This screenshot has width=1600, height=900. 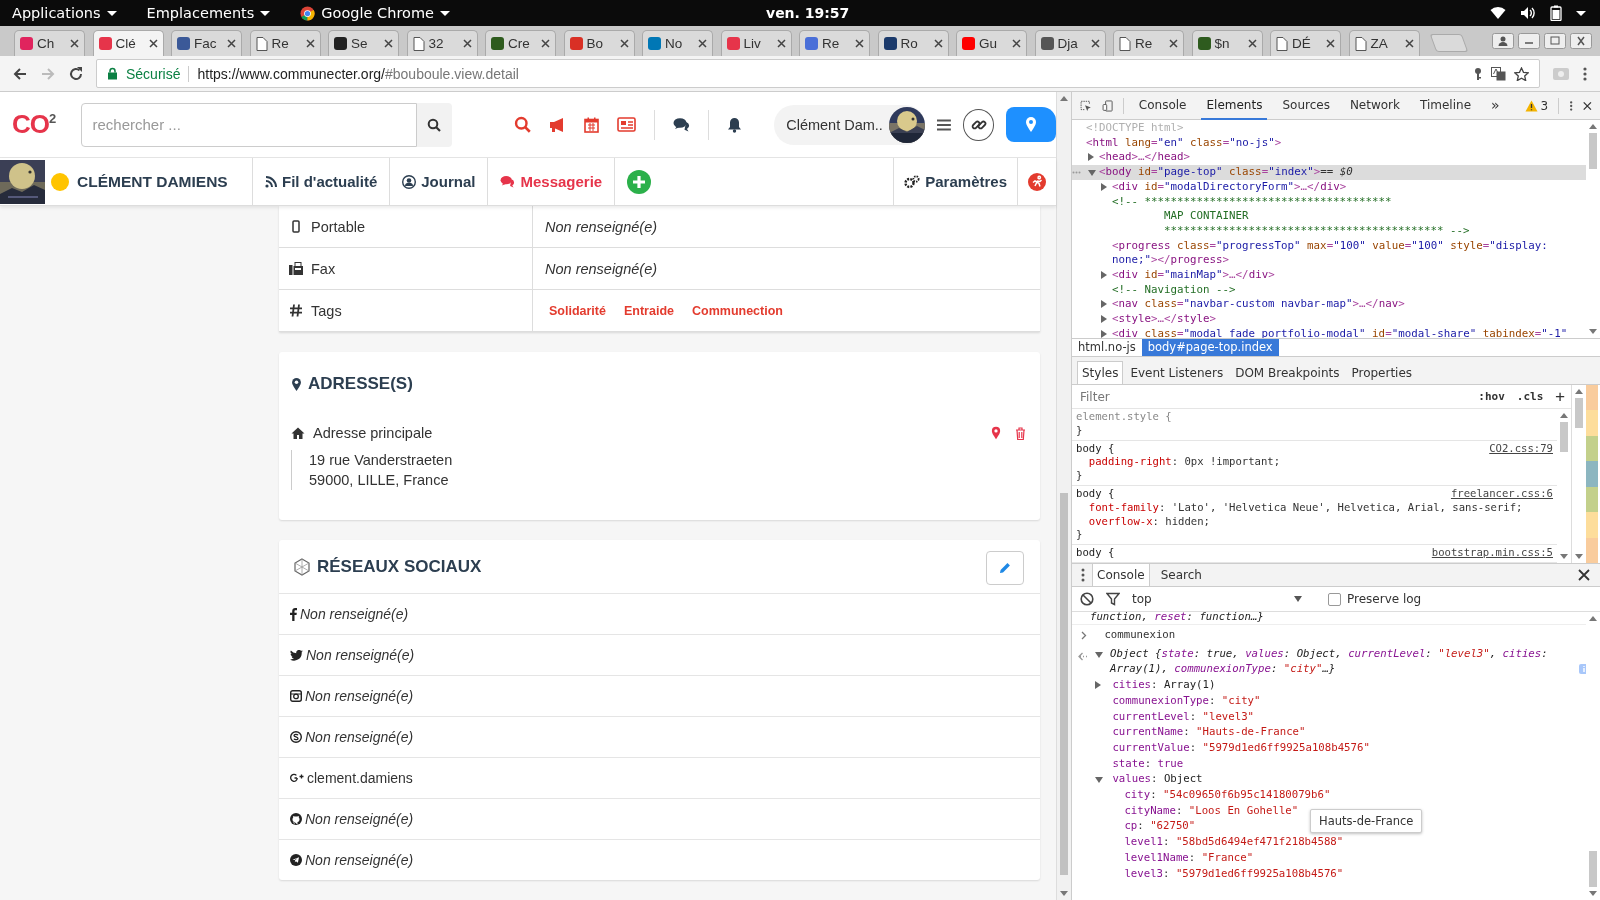 What do you see at coordinates (1107, 347) in the screenshot?
I see `breadcrumb: html.no-js` at bounding box center [1107, 347].